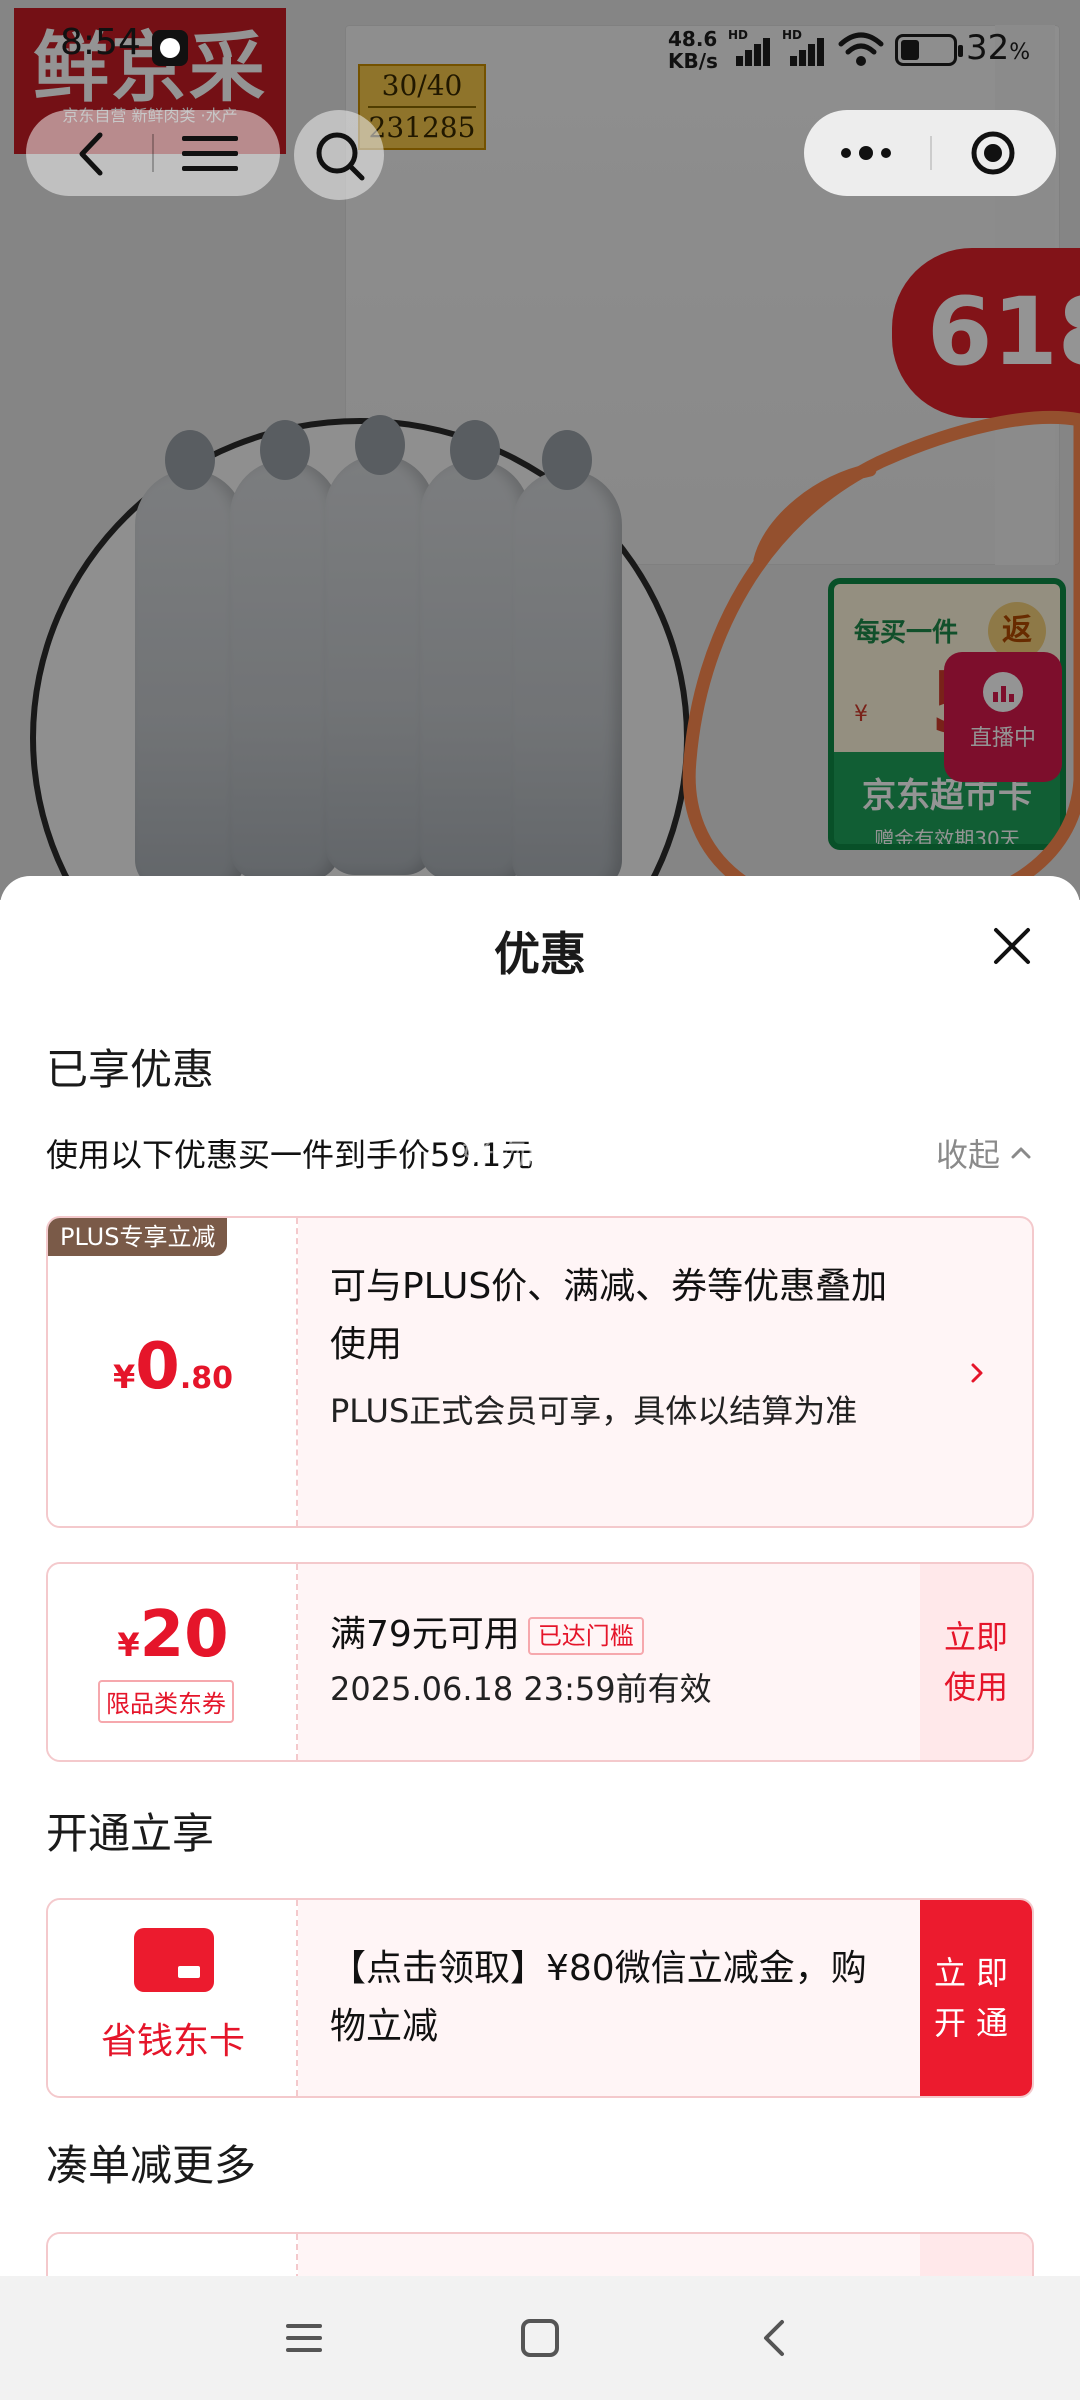 The height and width of the screenshot is (2400, 1080). I want to click on saving-card-offer: 省钱东卡 【点击领取】¥80微信立减金，购物立减 立即开通, so click(540, 1998).